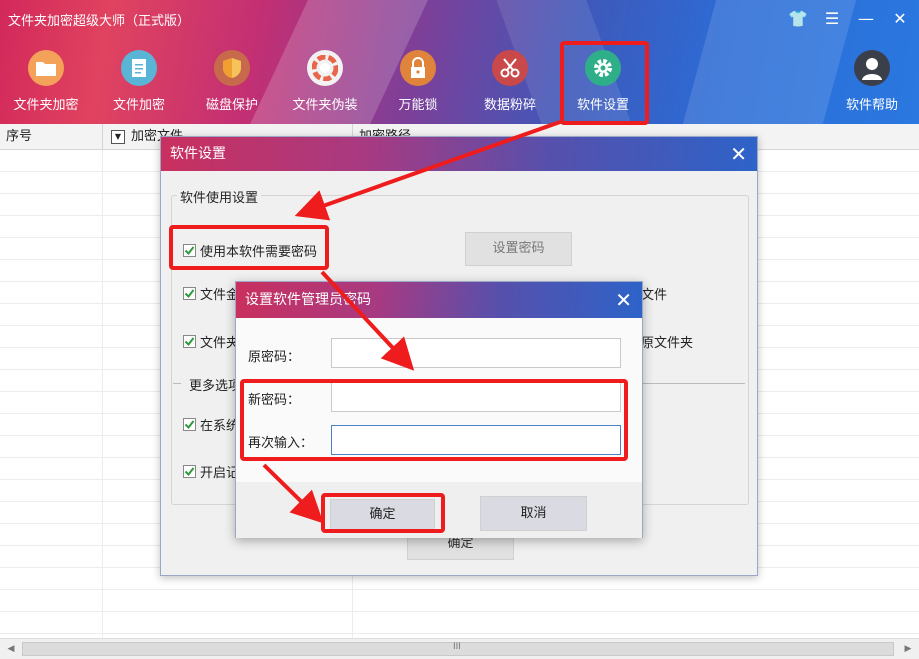  Describe the element at coordinates (908, 649) in the screenshot. I see `scroll-right-arrow: ▶` at that location.